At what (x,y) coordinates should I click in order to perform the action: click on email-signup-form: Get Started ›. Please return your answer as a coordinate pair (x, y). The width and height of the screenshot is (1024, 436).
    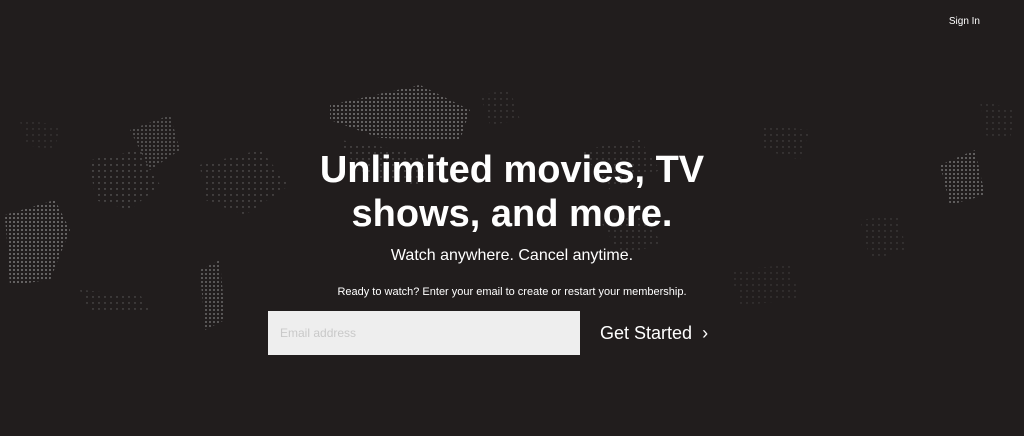
    Looking at the image, I should click on (508, 333).